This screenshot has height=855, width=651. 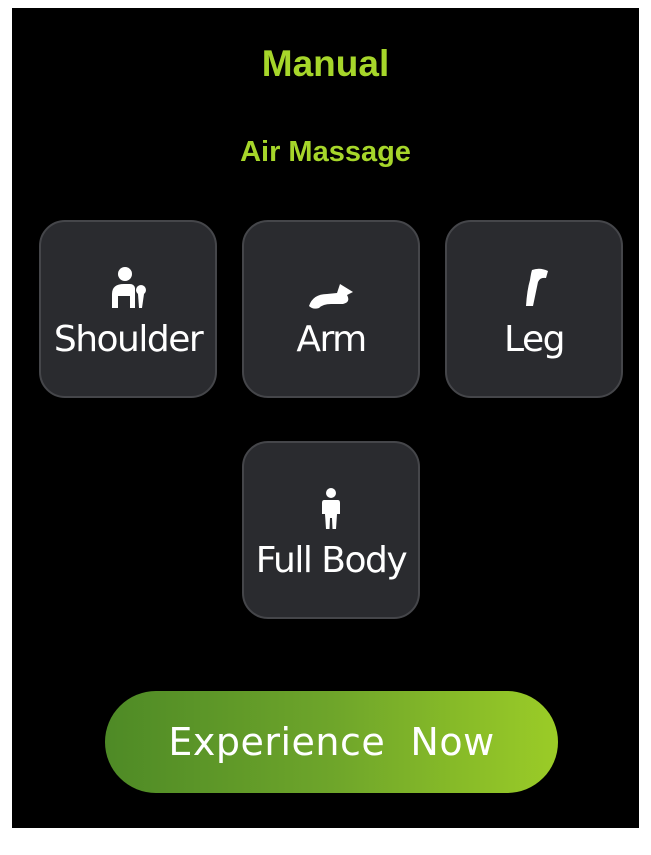 I want to click on leg-icon, so click(x=537, y=287).